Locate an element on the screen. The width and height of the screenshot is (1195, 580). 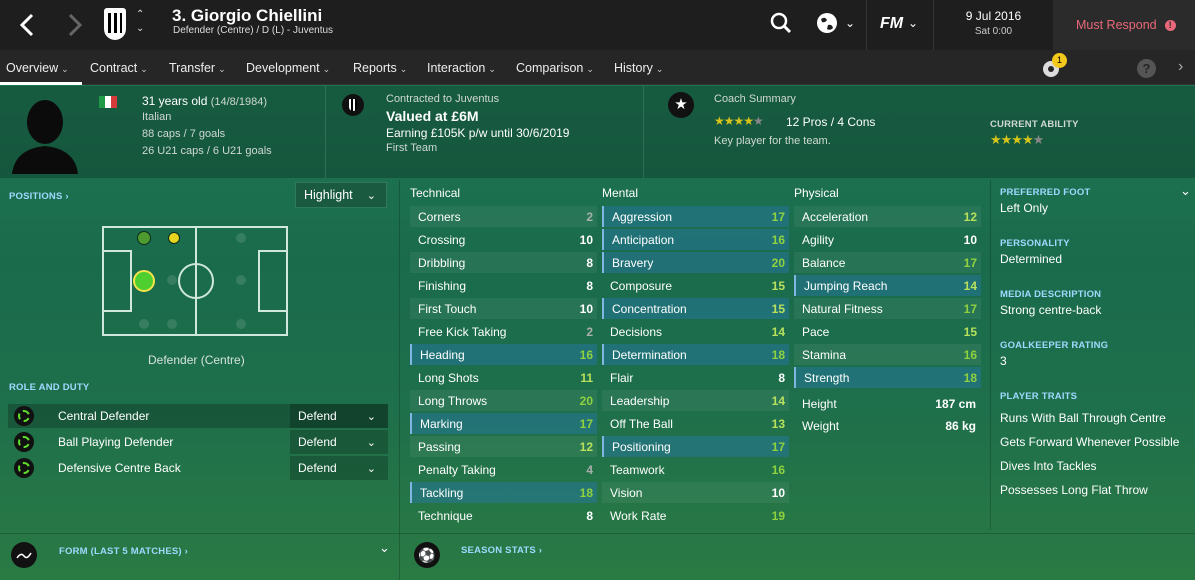
form-chevron-down-icon: ⌄ is located at coordinates (384, 548).